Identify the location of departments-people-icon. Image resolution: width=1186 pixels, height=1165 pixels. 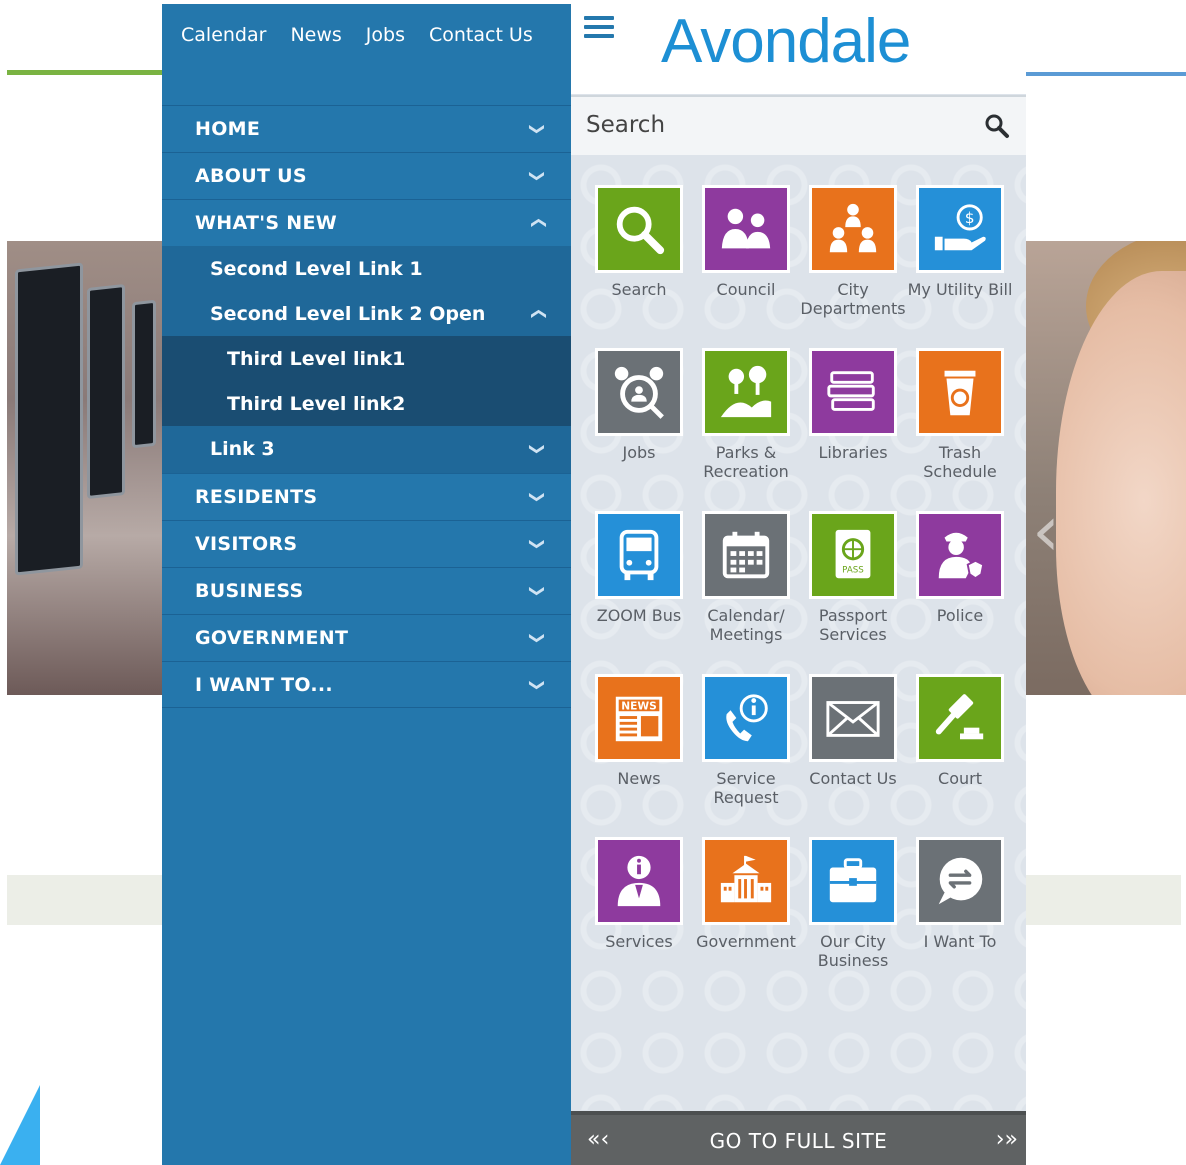
(853, 229).